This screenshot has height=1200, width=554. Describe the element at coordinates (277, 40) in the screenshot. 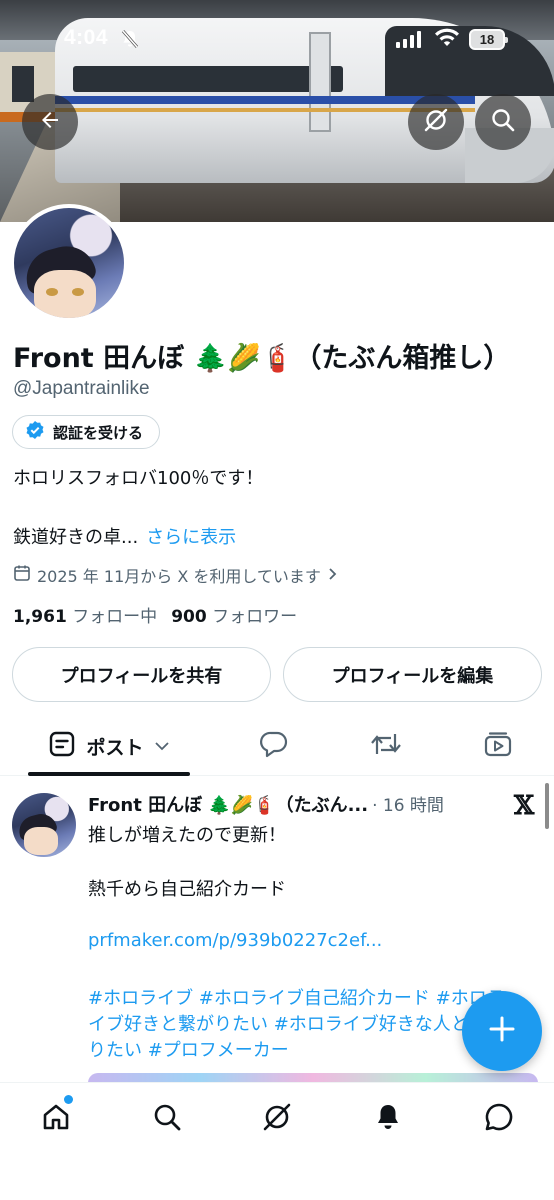

I see `status-bar: 4:04 18` at that location.